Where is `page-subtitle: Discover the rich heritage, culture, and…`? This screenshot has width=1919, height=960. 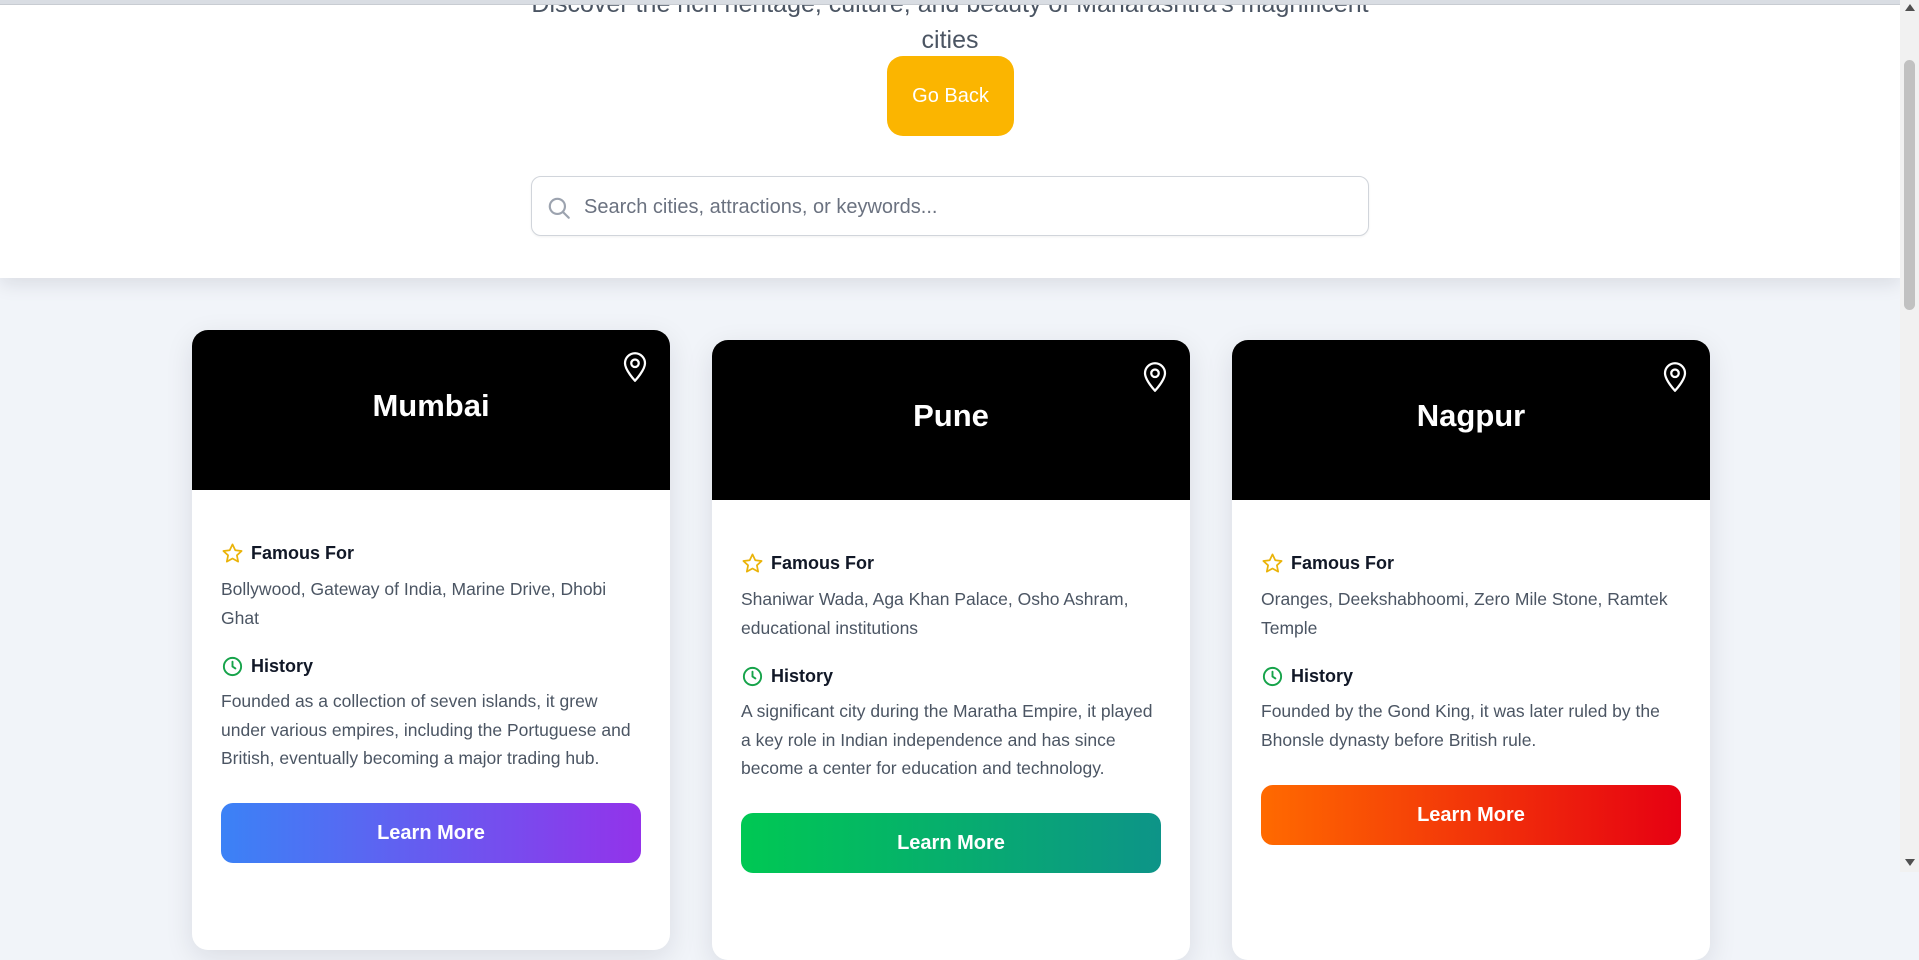
page-subtitle: Discover the rich heritage, culture, and… is located at coordinates (950, 27).